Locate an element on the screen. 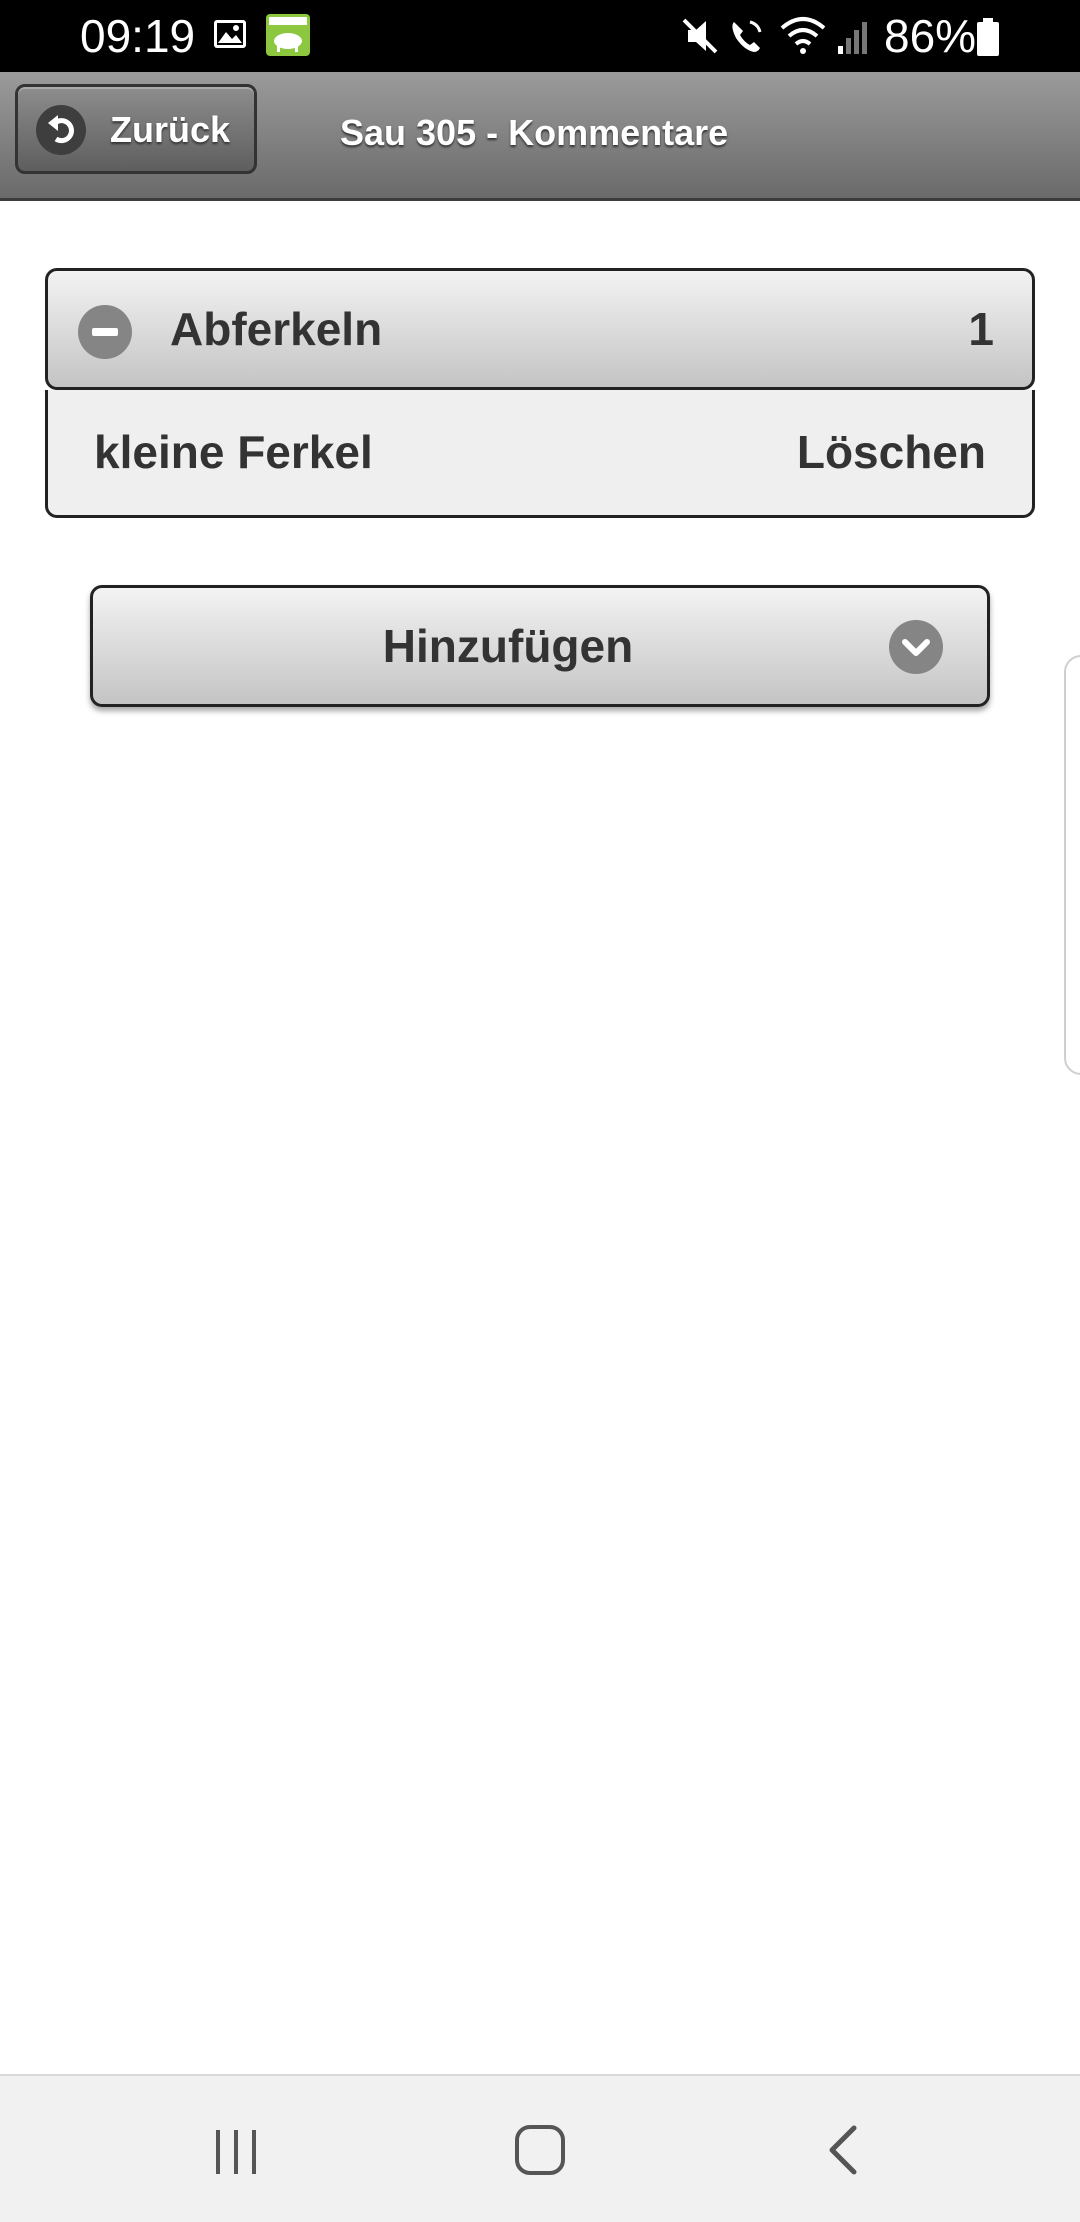  battery-icon is located at coordinates (988, 37).